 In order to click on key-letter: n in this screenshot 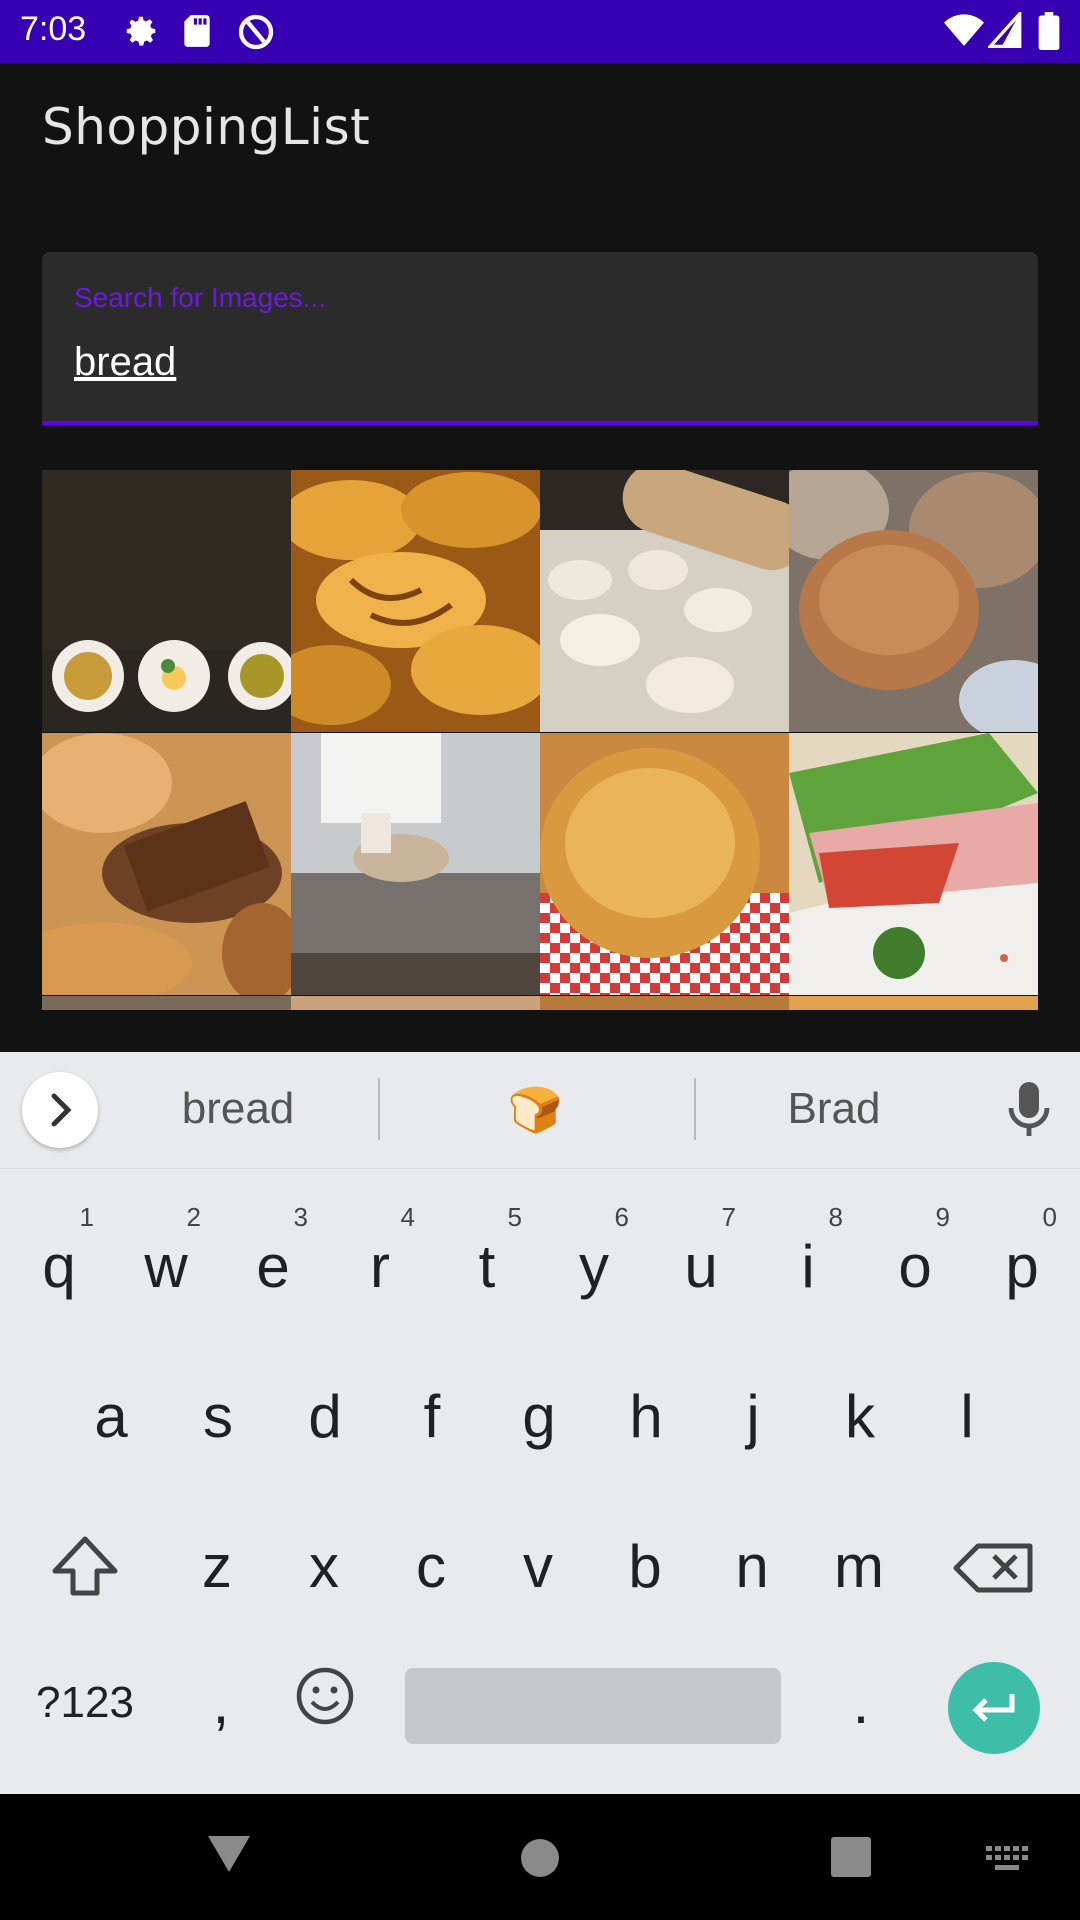, I will do `click(752, 1566)`.